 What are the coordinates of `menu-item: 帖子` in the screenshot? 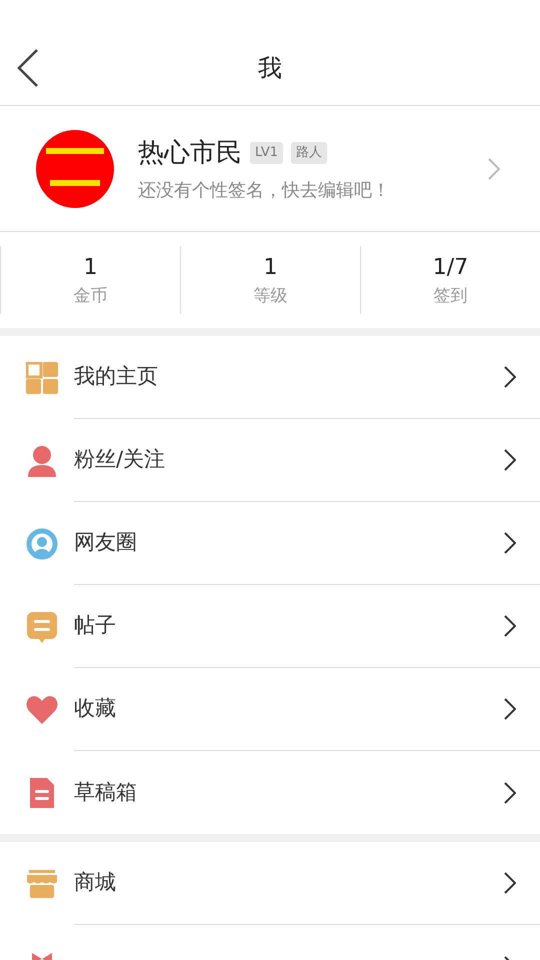 It's located at (270, 626).